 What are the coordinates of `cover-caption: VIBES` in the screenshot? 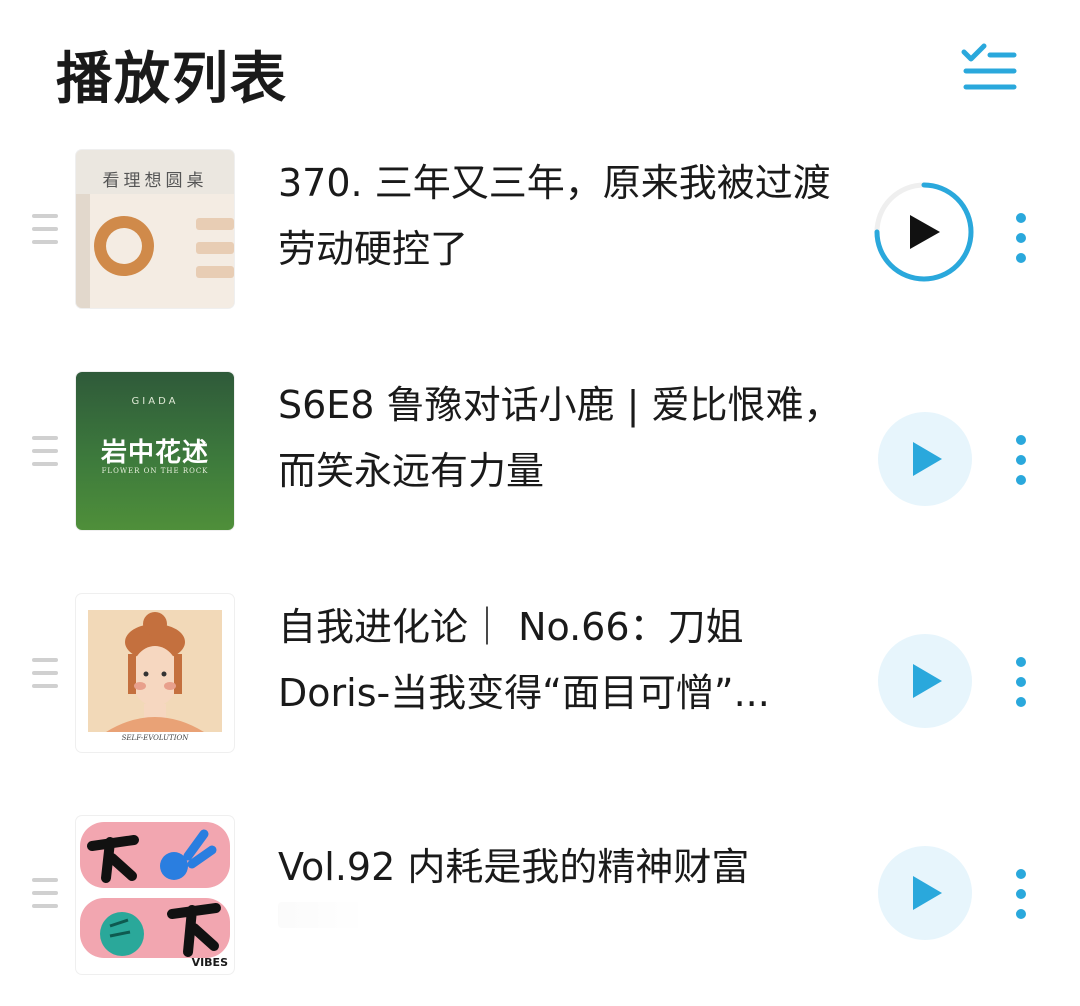 It's located at (209, 962).